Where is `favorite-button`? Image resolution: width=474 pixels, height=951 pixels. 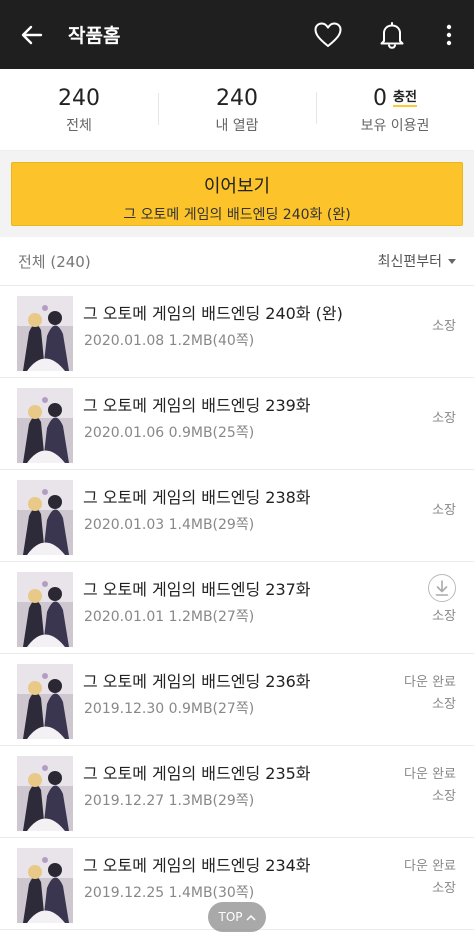
favorite-button is located at coordinates (328, 34).